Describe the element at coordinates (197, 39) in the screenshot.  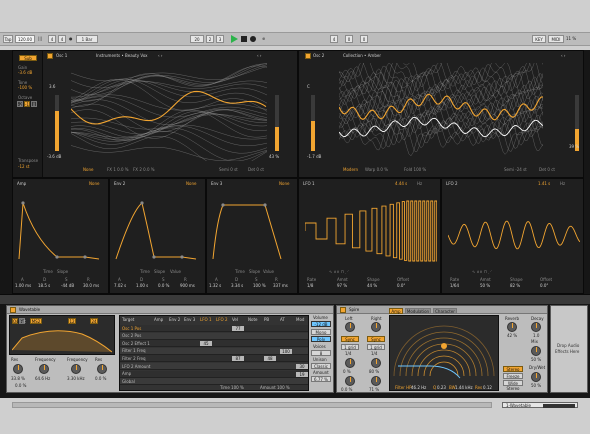
I see `arrangement-pos-bar: 20` at that location.